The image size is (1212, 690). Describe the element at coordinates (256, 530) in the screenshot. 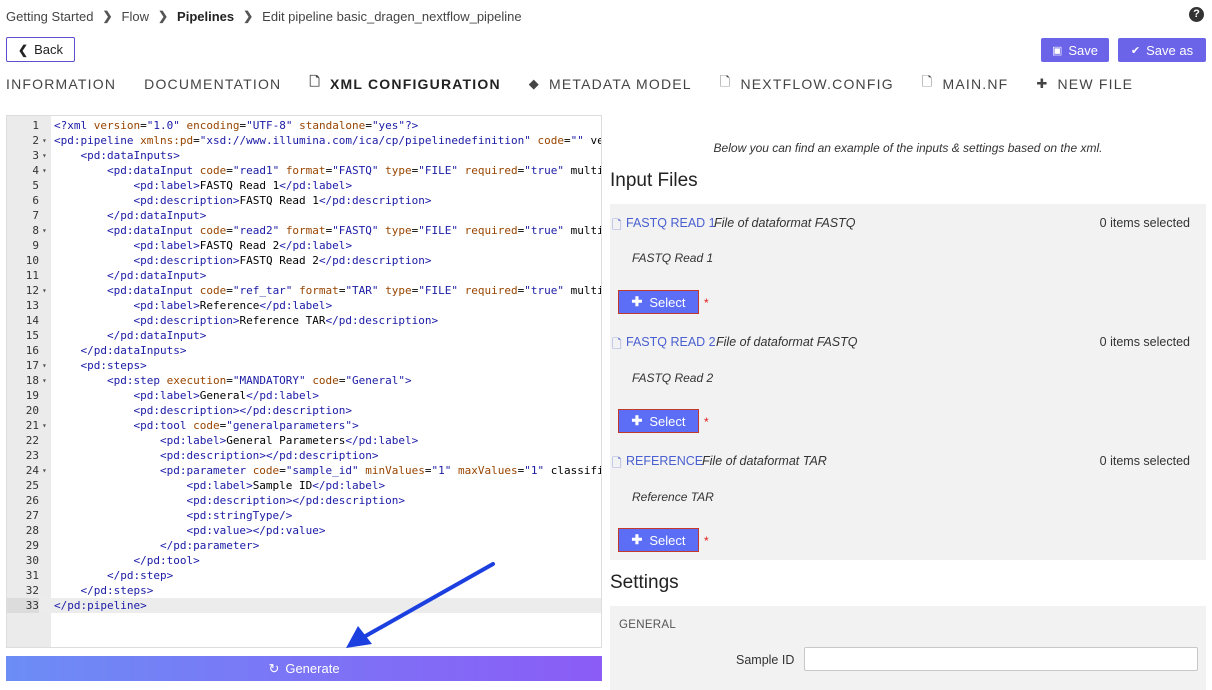

I see `code-text: <pd:value></pd:value>` at that location.